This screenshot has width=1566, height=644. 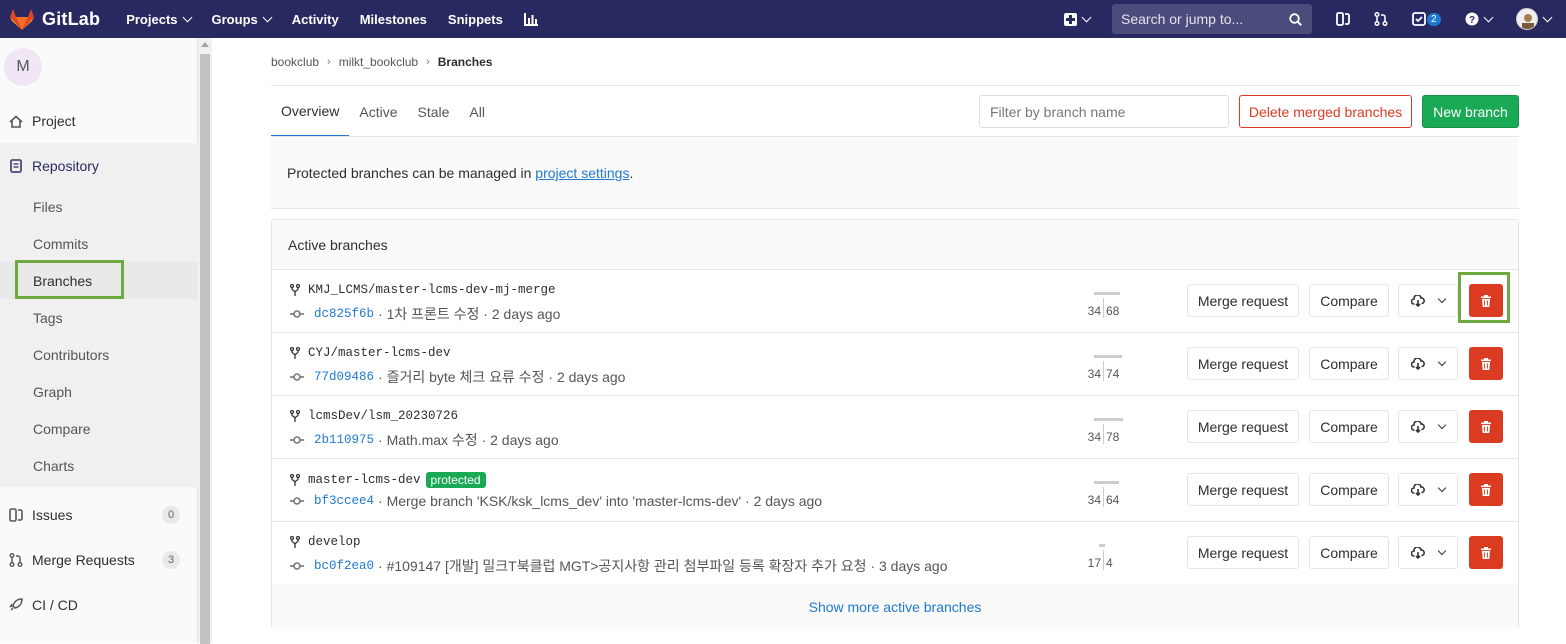 What do you see at coordinates (310, 111) in the screenshot?
I see `tab-overview: Overview` at bounding box center [310, 111].